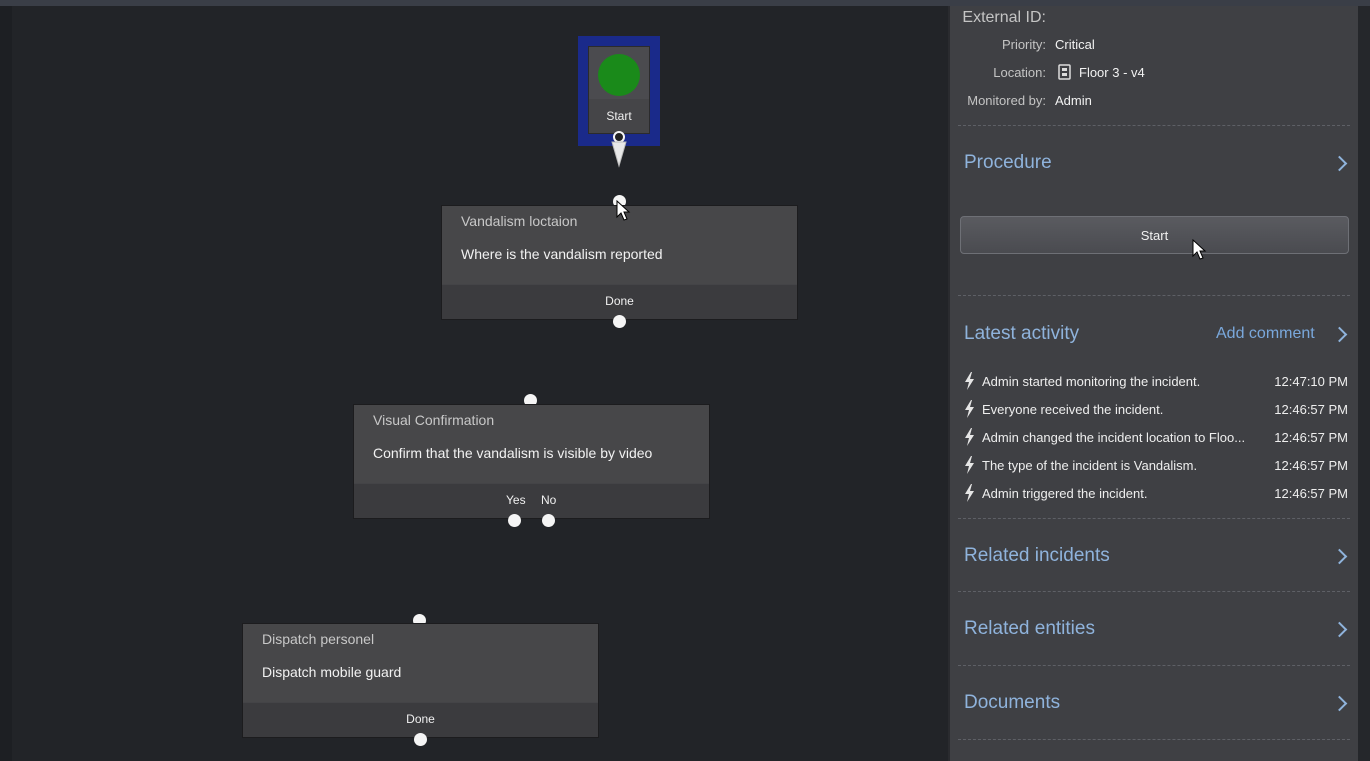  What do you see at coordinates (514, 520) in the screenshot?
I see `node-output-port-yes` at bounding box center [514, 520].